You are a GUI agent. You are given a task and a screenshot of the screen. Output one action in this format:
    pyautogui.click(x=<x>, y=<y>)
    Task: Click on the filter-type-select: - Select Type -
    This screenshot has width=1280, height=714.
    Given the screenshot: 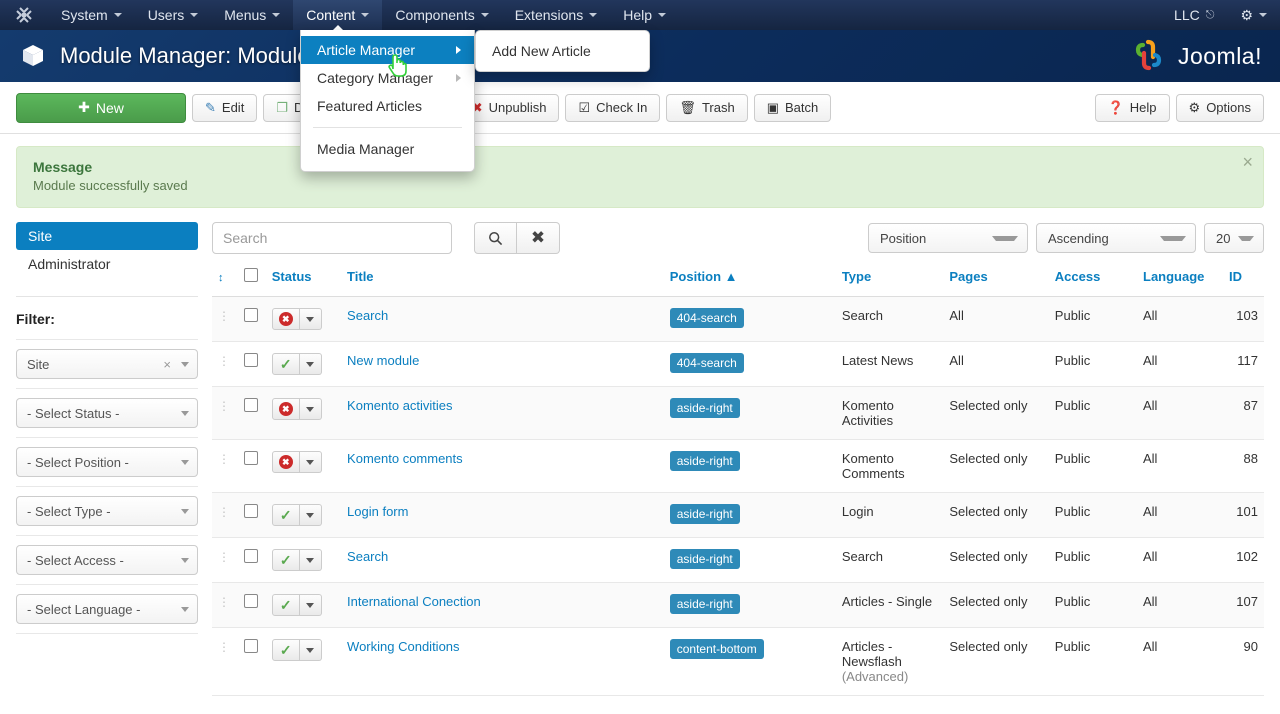 What is the action you would take?
    pyautogui.click(x=107, y=511)
    